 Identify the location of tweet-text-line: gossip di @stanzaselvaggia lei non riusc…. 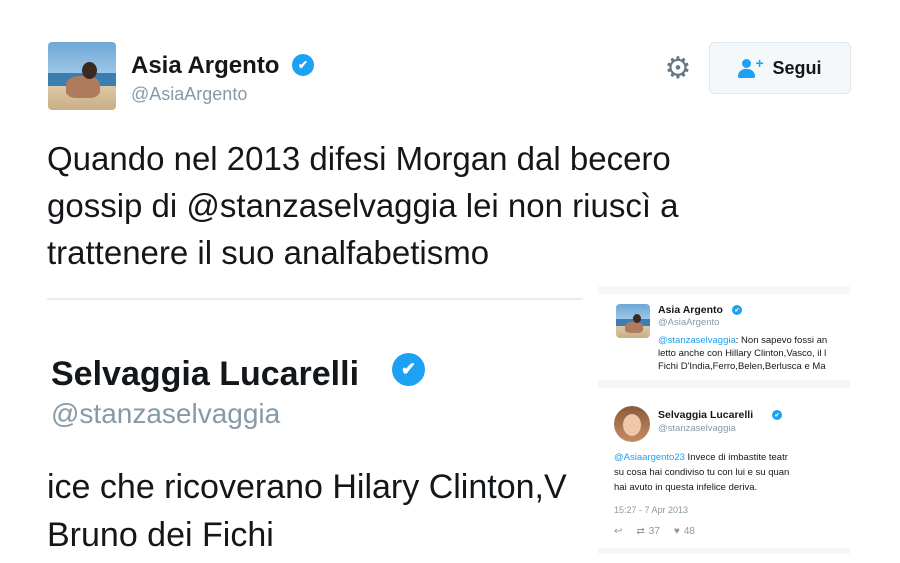
(363, 205).